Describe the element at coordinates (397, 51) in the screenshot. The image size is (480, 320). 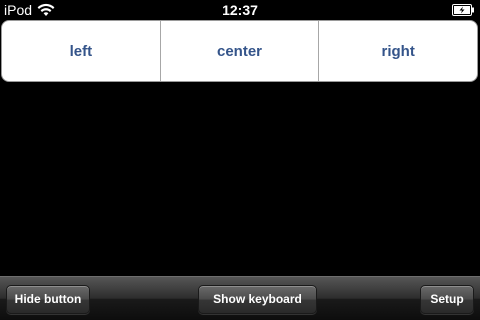
I see `segment-right: right` at that location.